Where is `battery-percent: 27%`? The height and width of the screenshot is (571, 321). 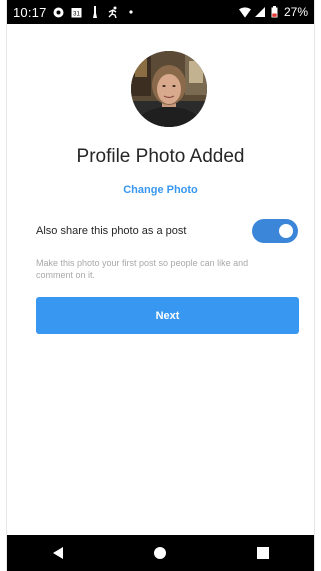 battery-percent: 27% is located at coordinates (295, 12).